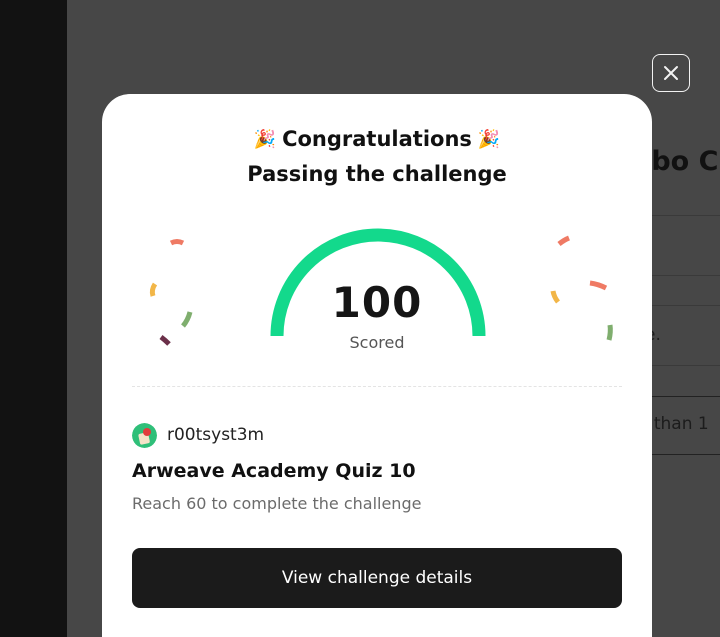  Describe the element at coordinates (277, 503) in the screenshot. I see `challenge-requirement: Reach 60 to complete the challenge` at that location.